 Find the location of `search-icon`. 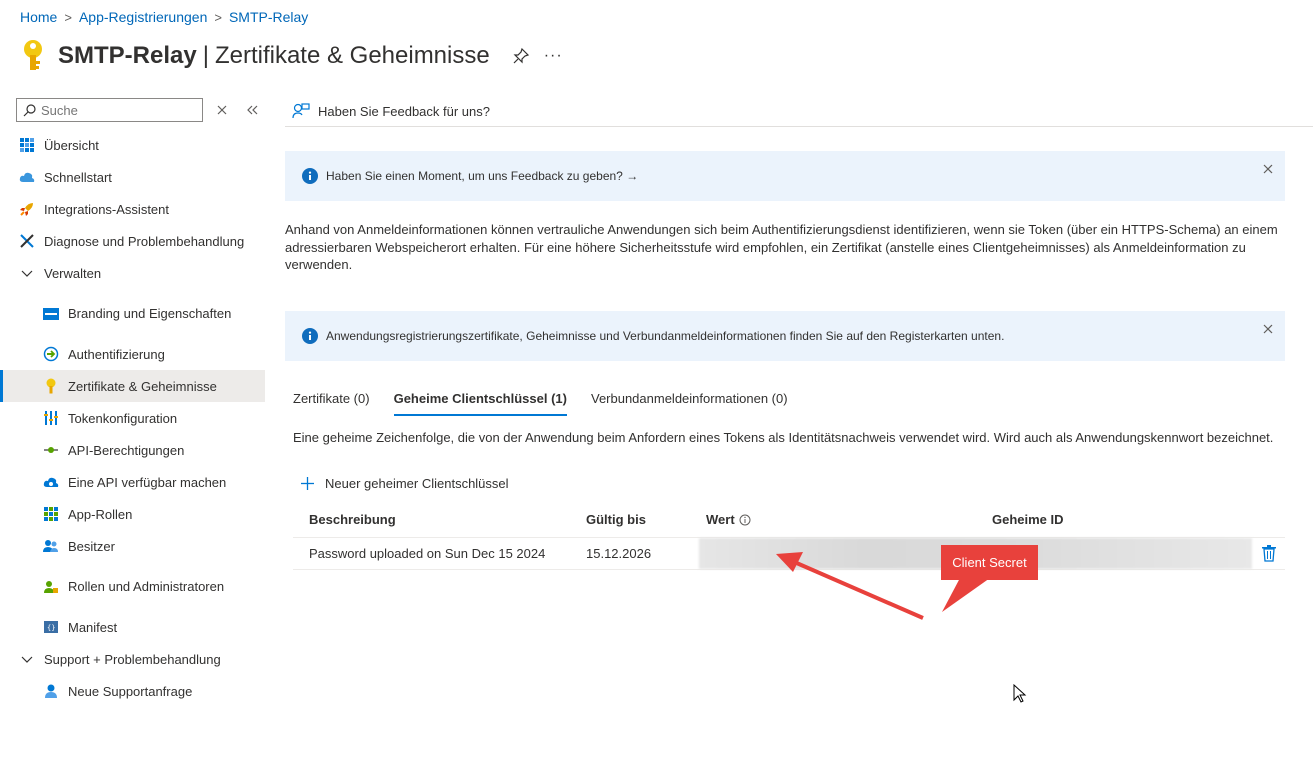

search-icon is located at coordinates (29, 109).